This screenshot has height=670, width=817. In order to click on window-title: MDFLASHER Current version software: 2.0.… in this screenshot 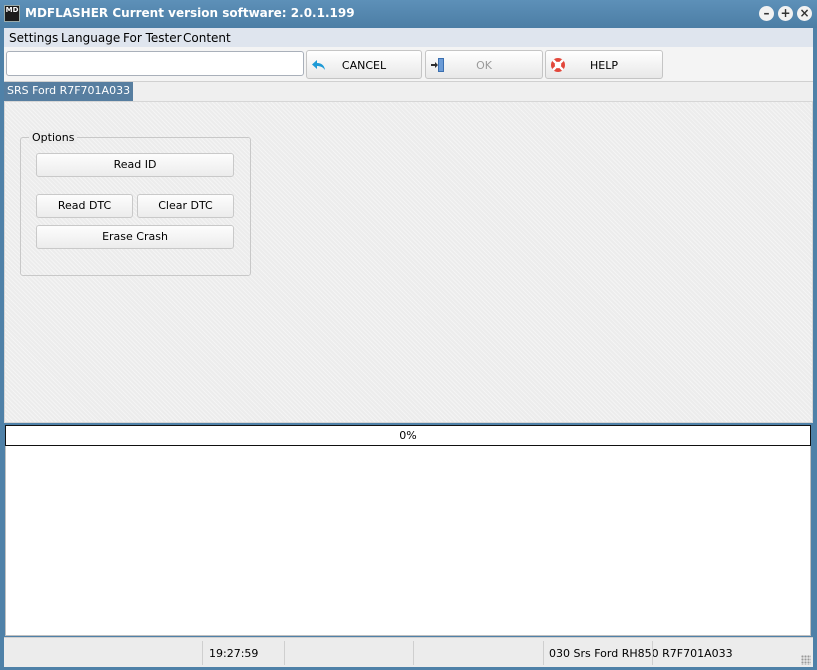, I will do `click(190, 13)`.